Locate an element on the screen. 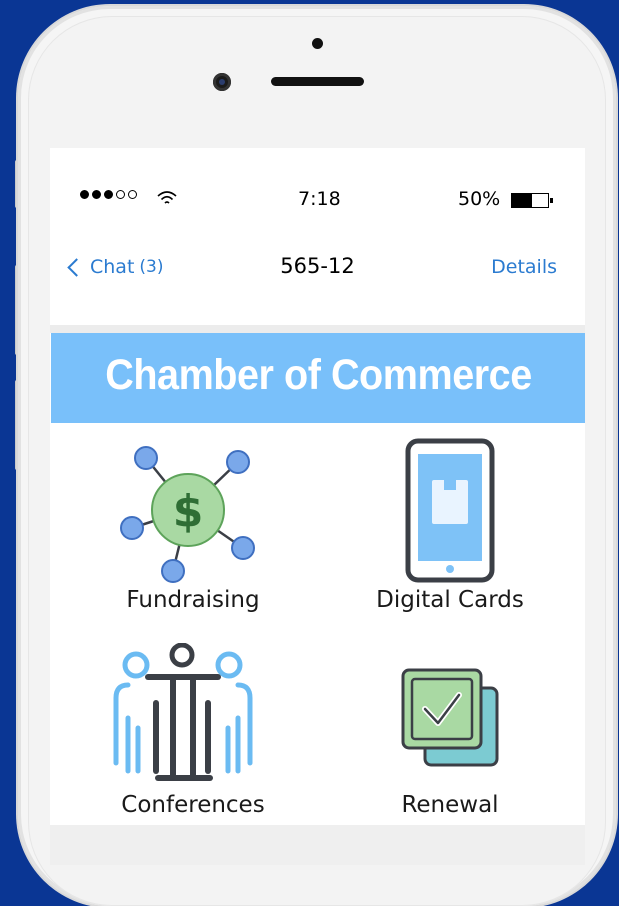 This screenshot has height=906, width=619. tile-renewal: Renewal is located at coordinates (450, 735).